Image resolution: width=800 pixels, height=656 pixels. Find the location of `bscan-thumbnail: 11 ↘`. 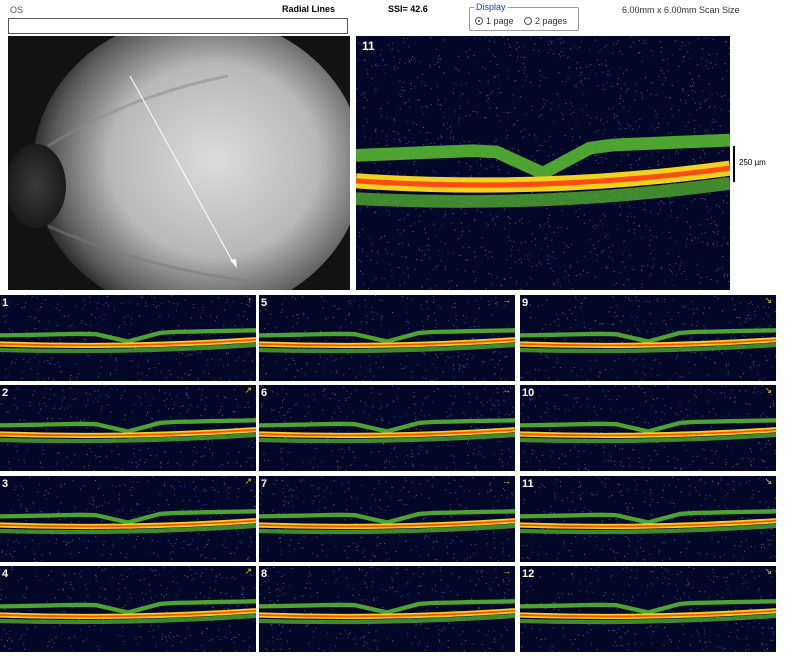

bscan-thumbnail: 11 ↘ is located at coordinates (648, 519).